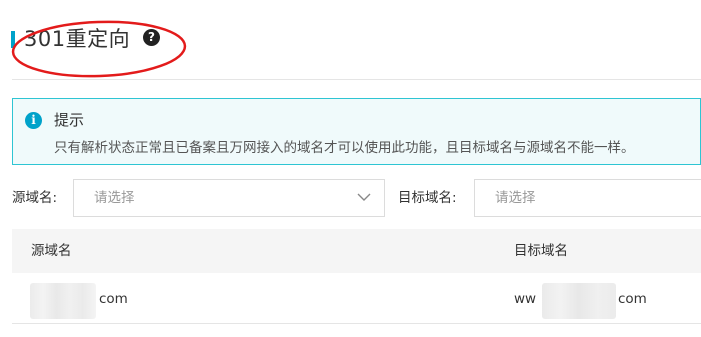 Image resolution: width=701 pixels, height=337 pixels. Describe the element at coordinates (63, 301) in the screenshot. I see `redacted-source-domain` at that location.